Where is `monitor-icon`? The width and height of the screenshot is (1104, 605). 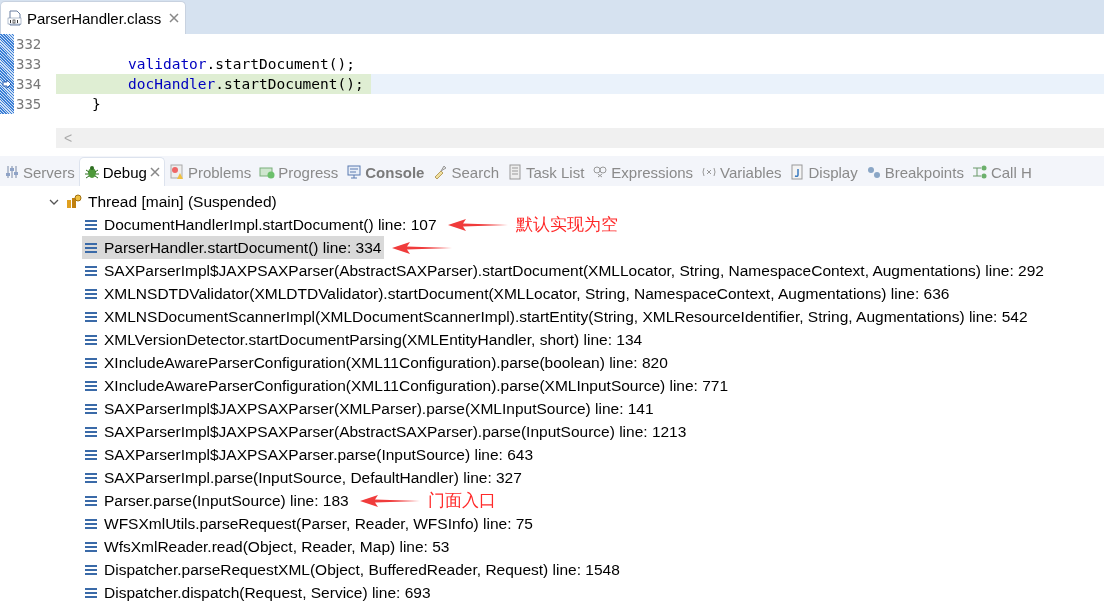
monitor-icon is located at coordinates (354, 172).